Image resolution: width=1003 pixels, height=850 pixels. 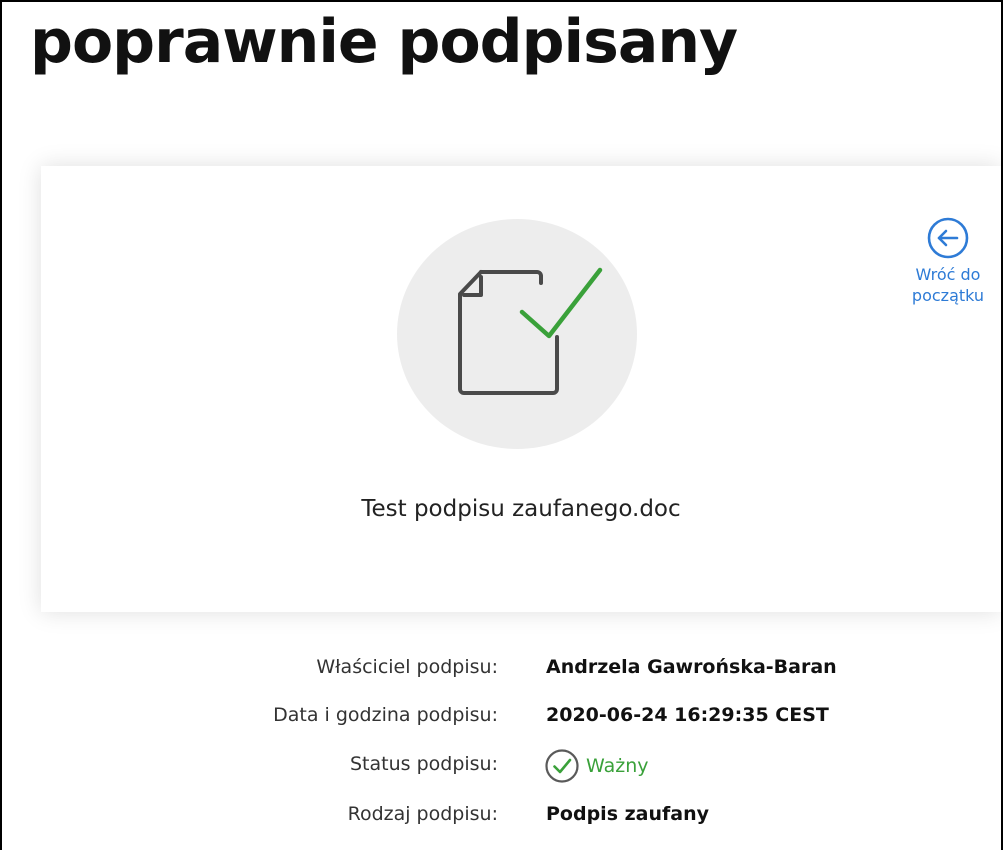 I want to click on document-check-icon, so click(x=530, y=331).